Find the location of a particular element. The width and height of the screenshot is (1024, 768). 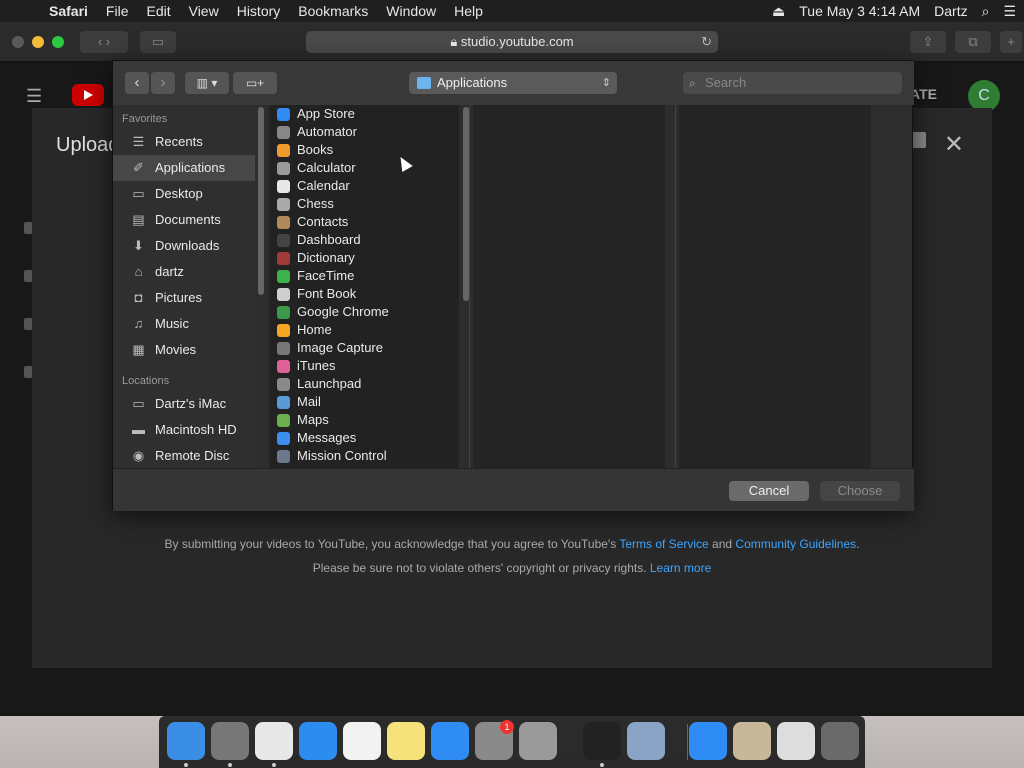

menu-app-safari: Safari is located at coordinates (68, 11).